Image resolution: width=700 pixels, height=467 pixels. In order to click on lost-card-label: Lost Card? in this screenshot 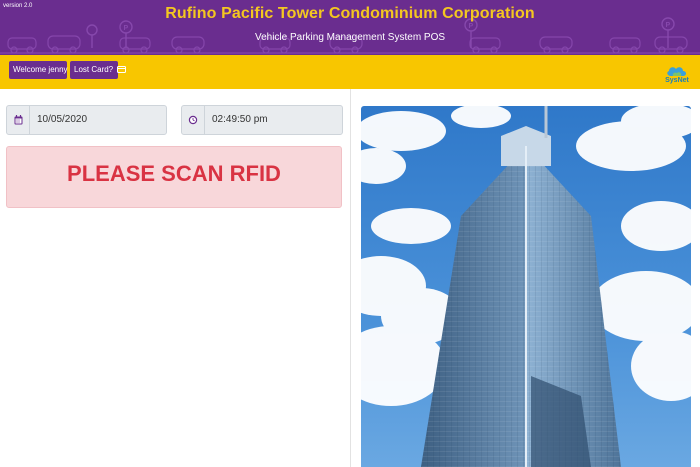, I will do `click(94, 69)`.